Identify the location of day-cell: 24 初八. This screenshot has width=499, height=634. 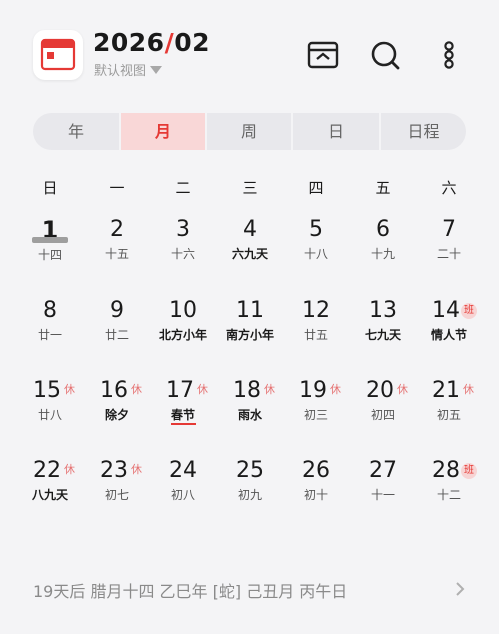
(183, 488).